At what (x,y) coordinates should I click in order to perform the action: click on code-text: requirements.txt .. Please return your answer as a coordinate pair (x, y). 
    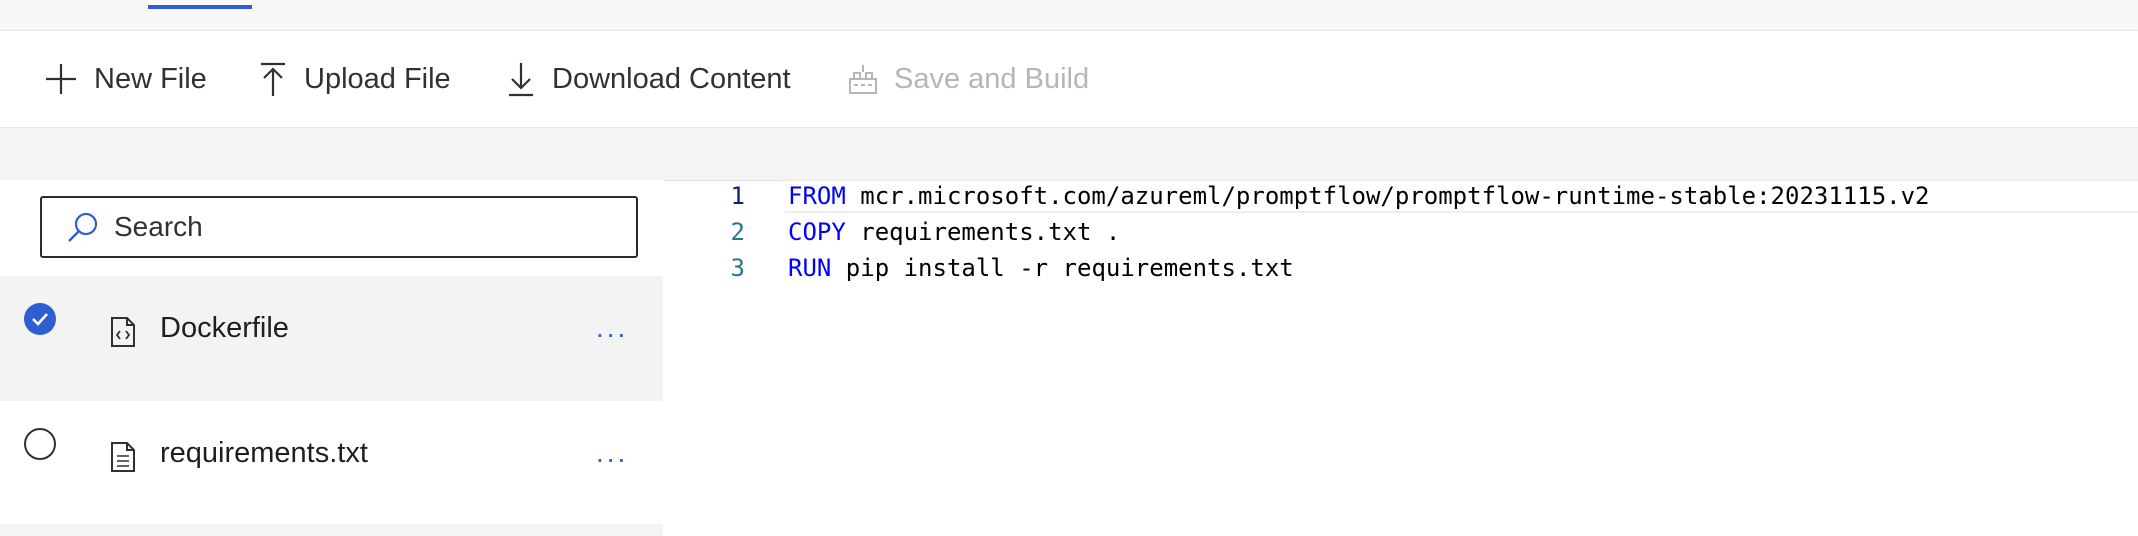
    Looking at the image, I should click on (983, 232).